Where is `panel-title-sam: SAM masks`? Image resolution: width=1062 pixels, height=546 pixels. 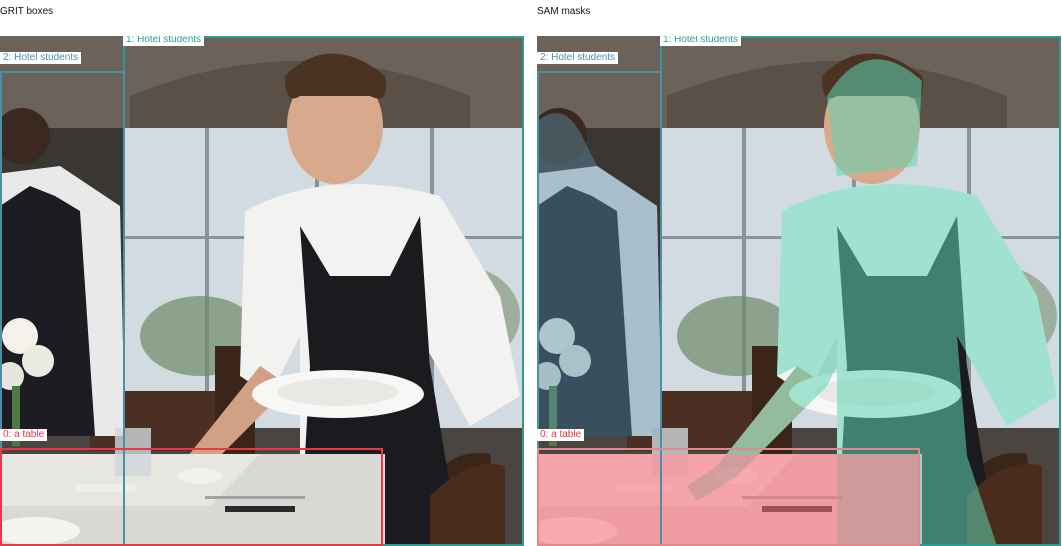
panel-title-sam: SAM masks is located at coordinates (564, 11).